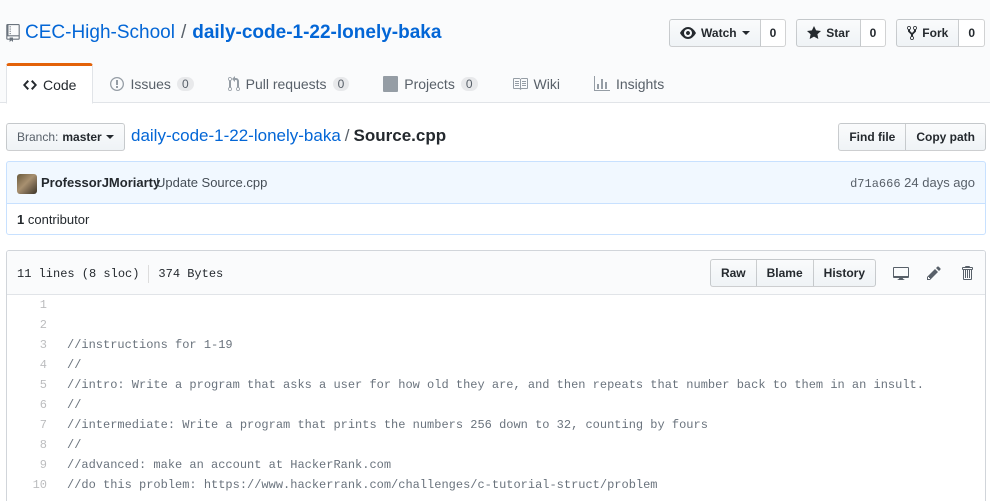 Image resolution: width=990 pixels, height=501 pixels. I want to click on pencil-icon, so click(934, 273).